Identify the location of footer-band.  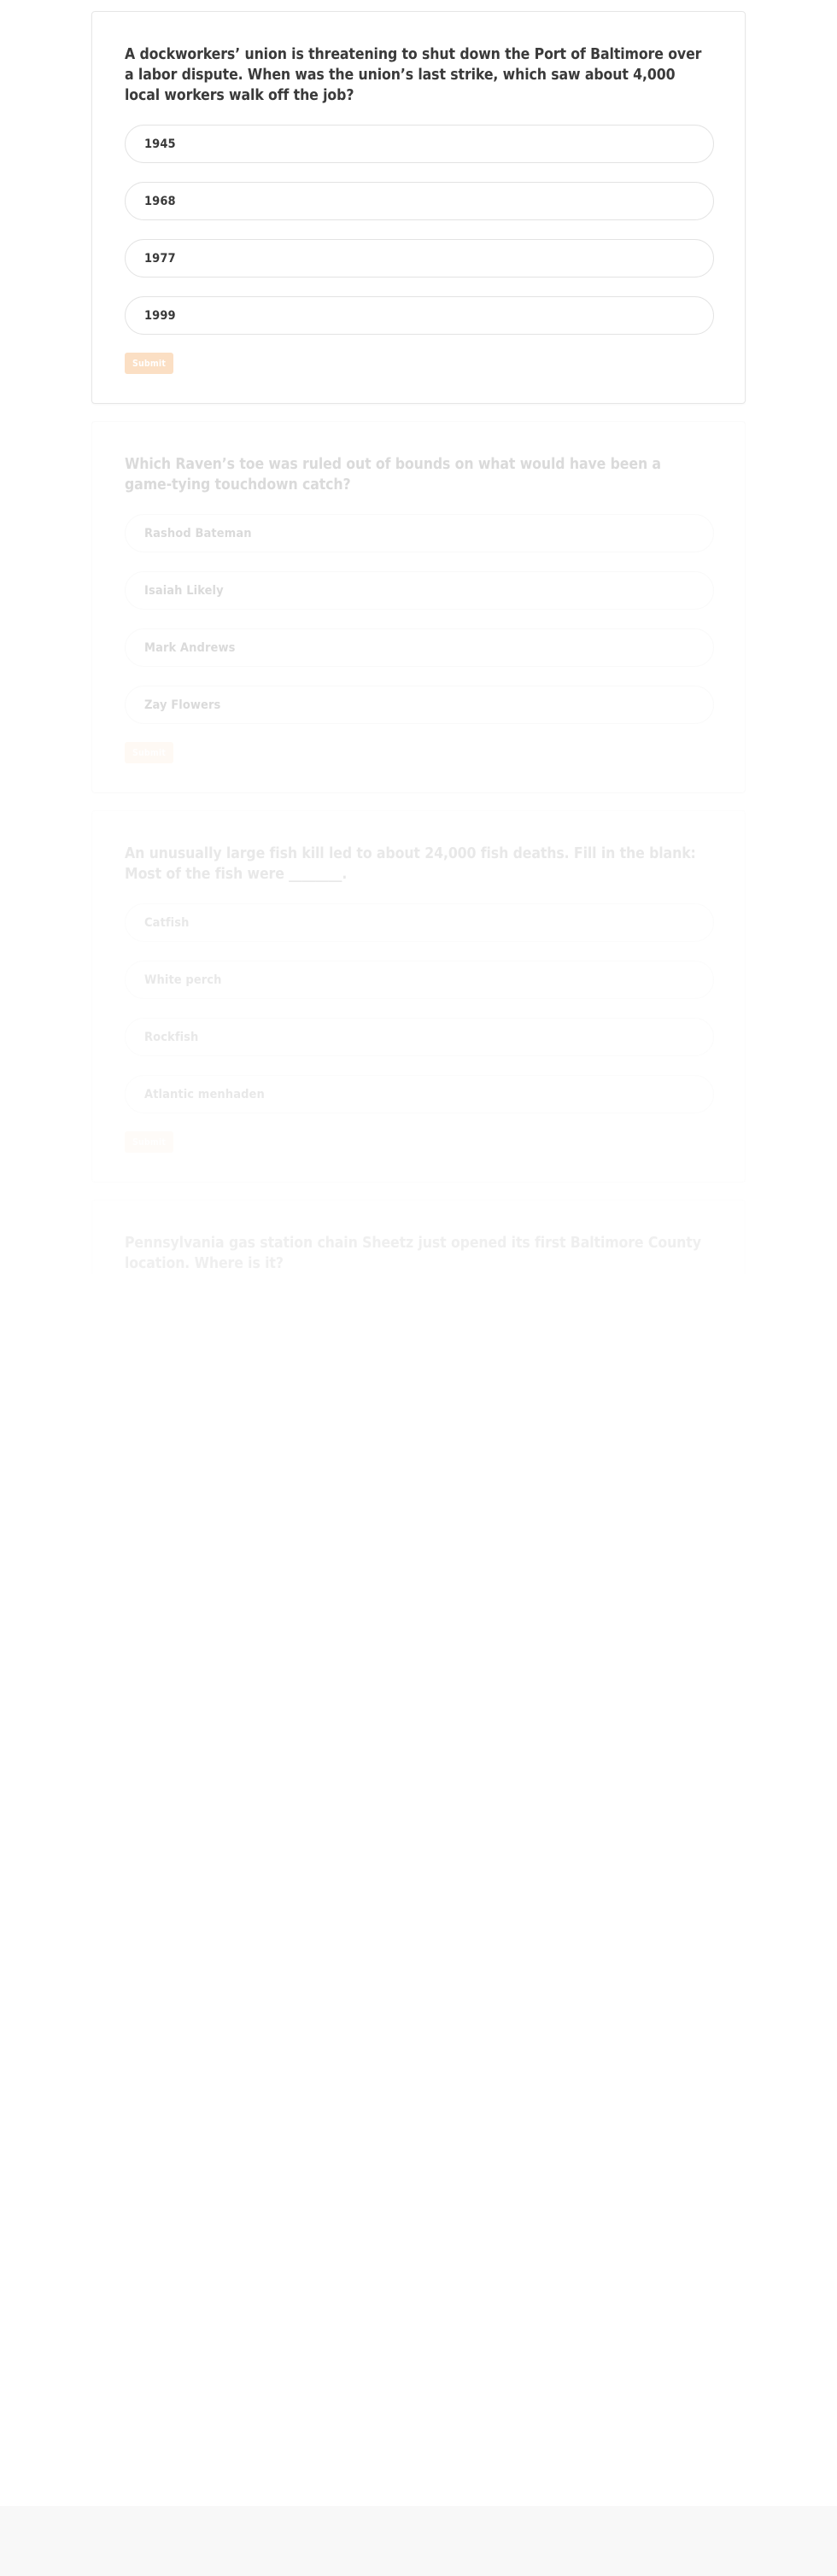
(418, 2541).